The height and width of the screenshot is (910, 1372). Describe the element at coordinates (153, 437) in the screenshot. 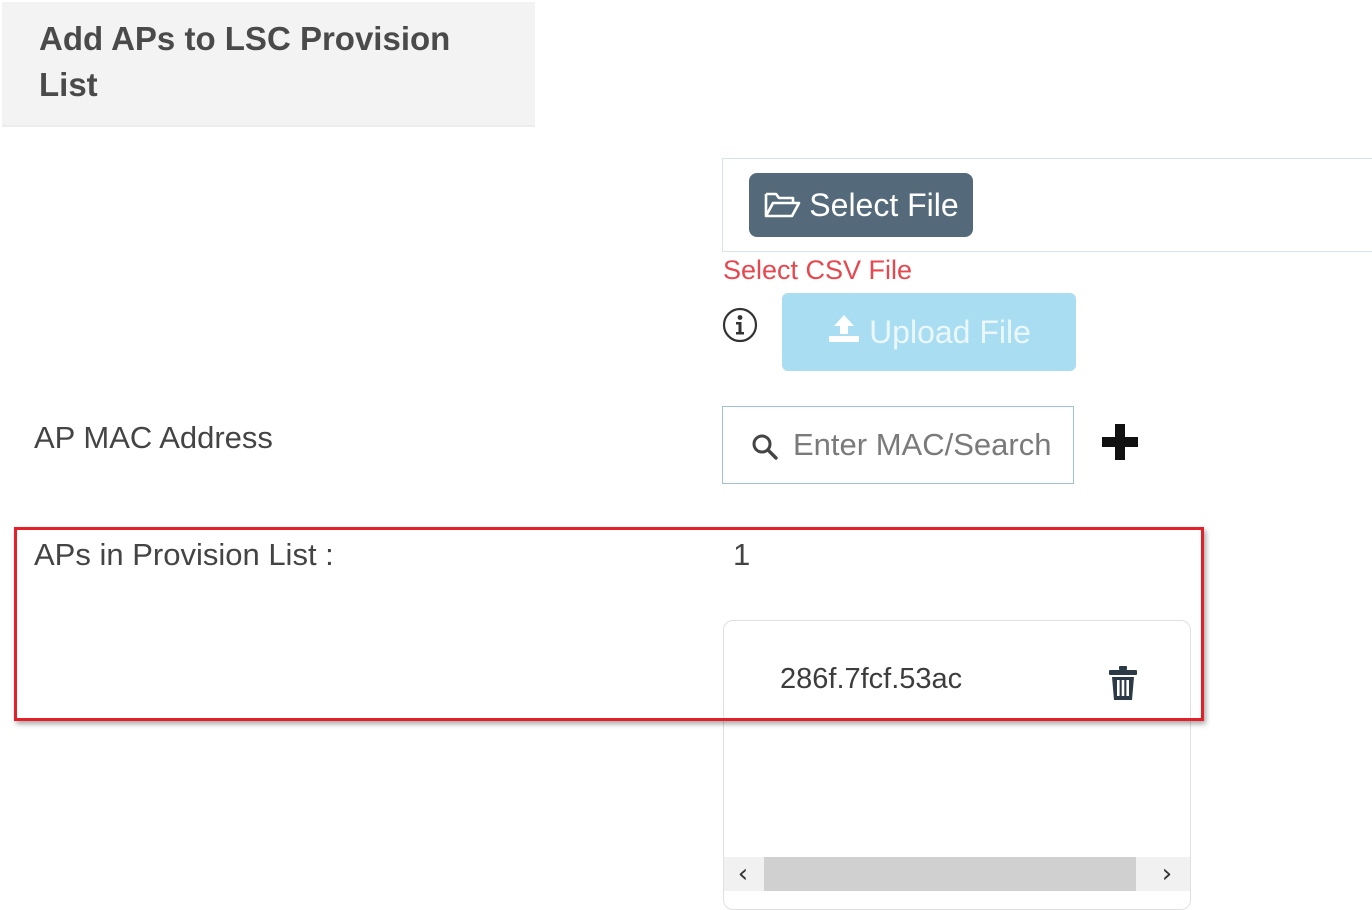

I see `mac-address-label: AP MAC Address` at that location.